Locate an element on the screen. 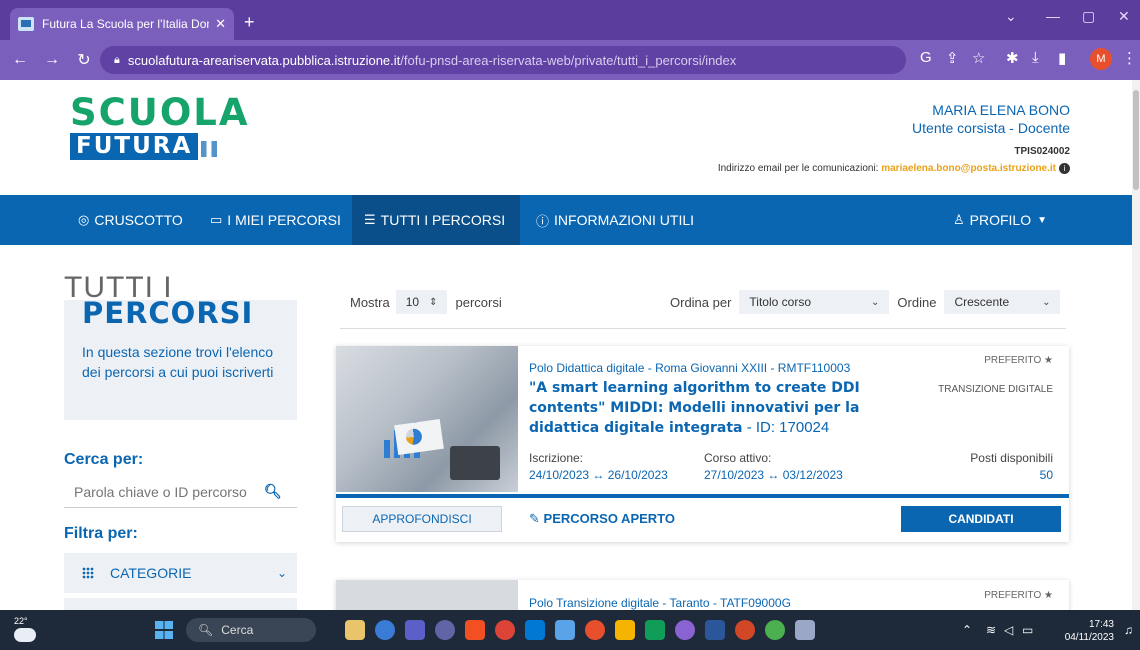 The width and height of the screenshot is (1140, 650). reload-icon: ↻ is located at coordinates (84, 60).